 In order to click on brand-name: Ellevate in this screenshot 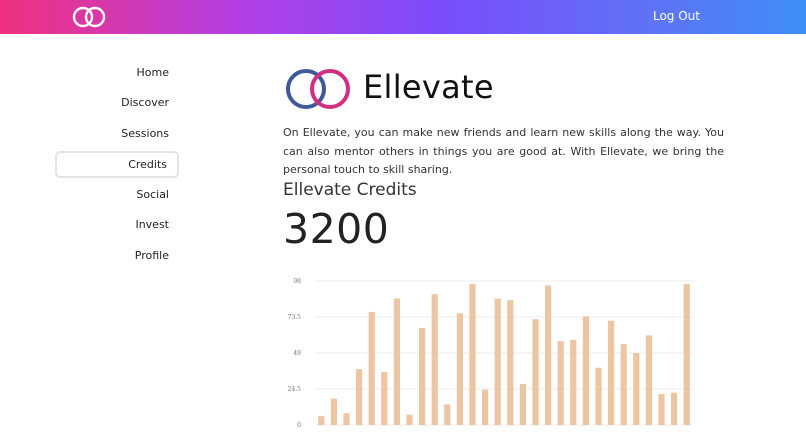, I will do `click(428, 87)`.